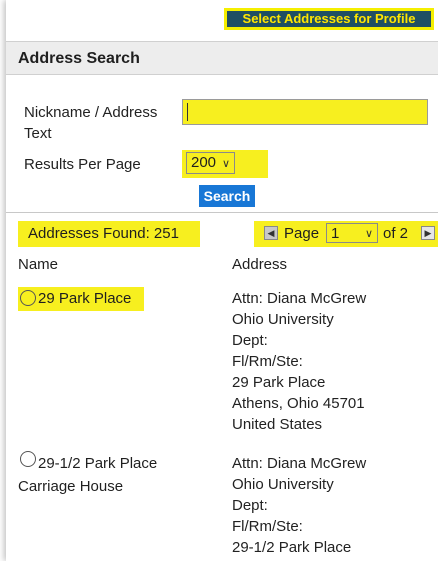 This screenshot has height=561, width=438. Describe the element at coordinates (71, 486) in the screenshot. I see `row-name-line2: Carriage House` at that location.